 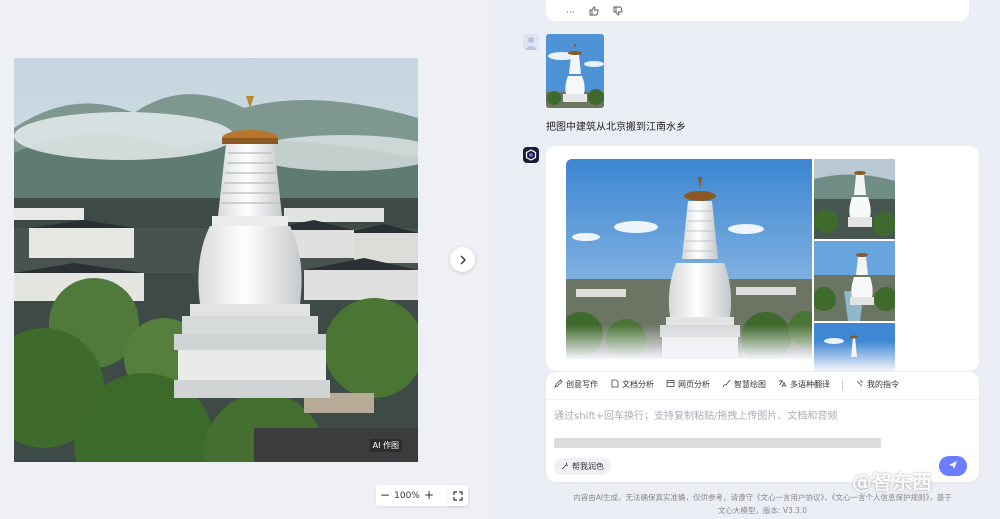 I want to click on magic-wand-icon, so click(x=565, y=467).